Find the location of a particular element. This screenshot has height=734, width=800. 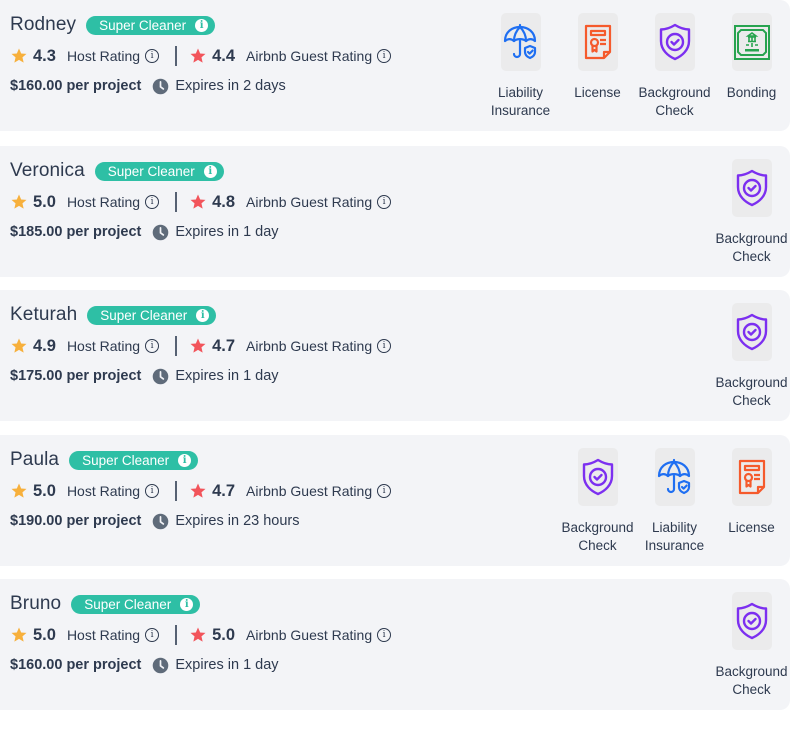

price: $190.00 per project is located at coordinates (76, 521).